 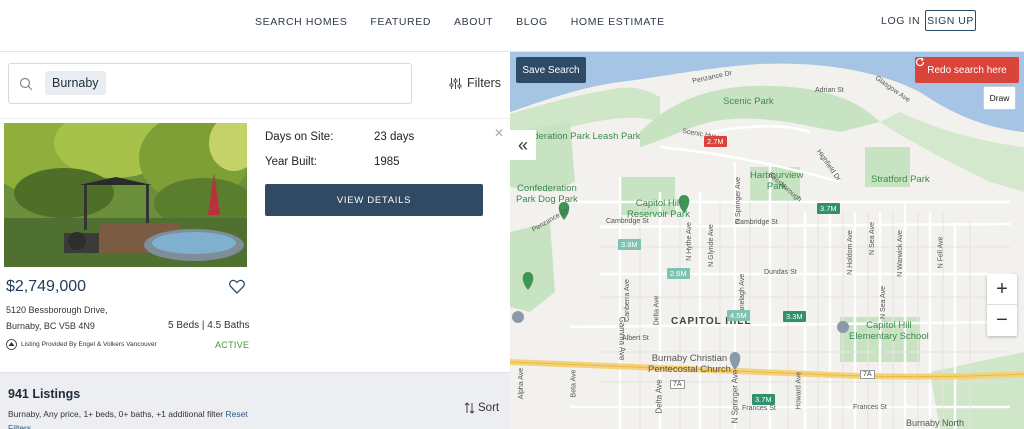 What do you see at coordinates (867, 374) in the screenshot?
I see `hwy-shield-east: 7A` at bounding box center [867, 374].